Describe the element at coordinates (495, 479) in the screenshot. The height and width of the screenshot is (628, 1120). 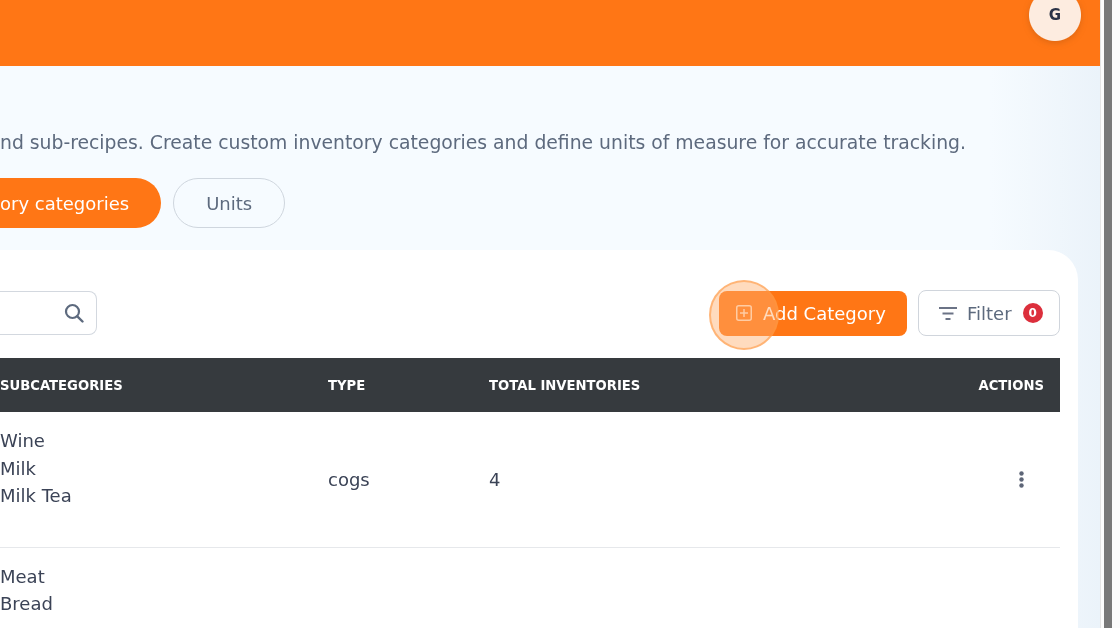
I see `table-cell: 4` at that location.